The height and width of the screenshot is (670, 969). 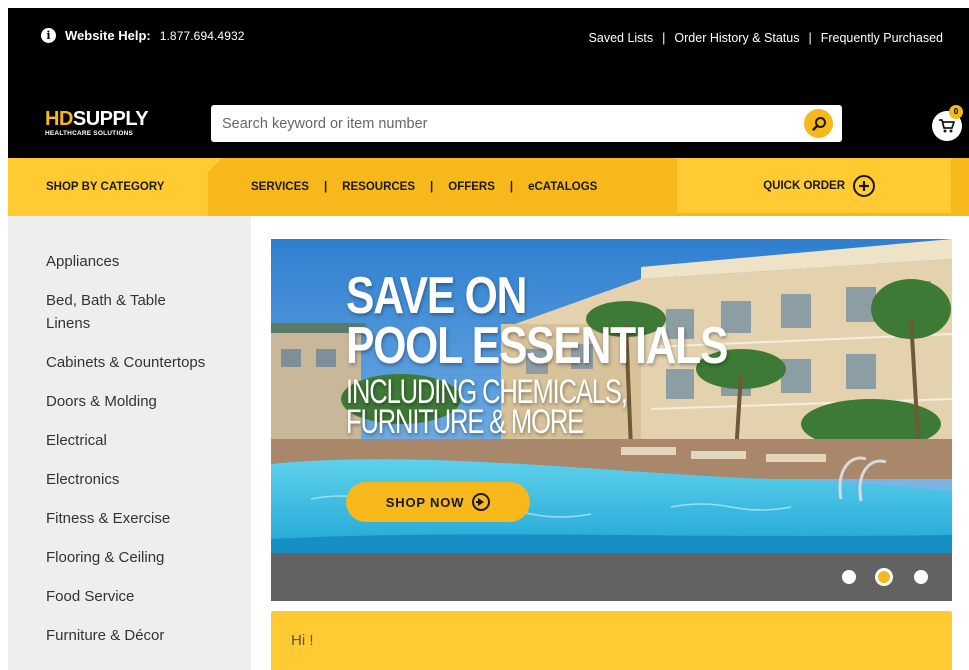 What do you see at coordinates (736, 38) in the screenshot?
I see `order-history-link: Order History & Status` at bounding box center [736, 38].